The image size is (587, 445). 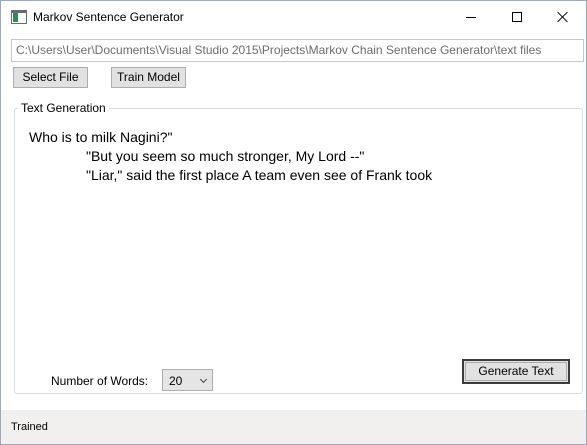 I want to click on close-icon, so click(x=563, y=17).